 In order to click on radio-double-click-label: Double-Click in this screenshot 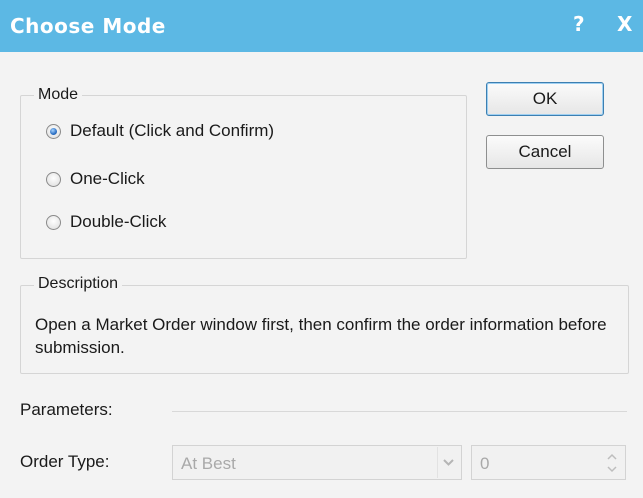, I will do `click(118, 221)`.